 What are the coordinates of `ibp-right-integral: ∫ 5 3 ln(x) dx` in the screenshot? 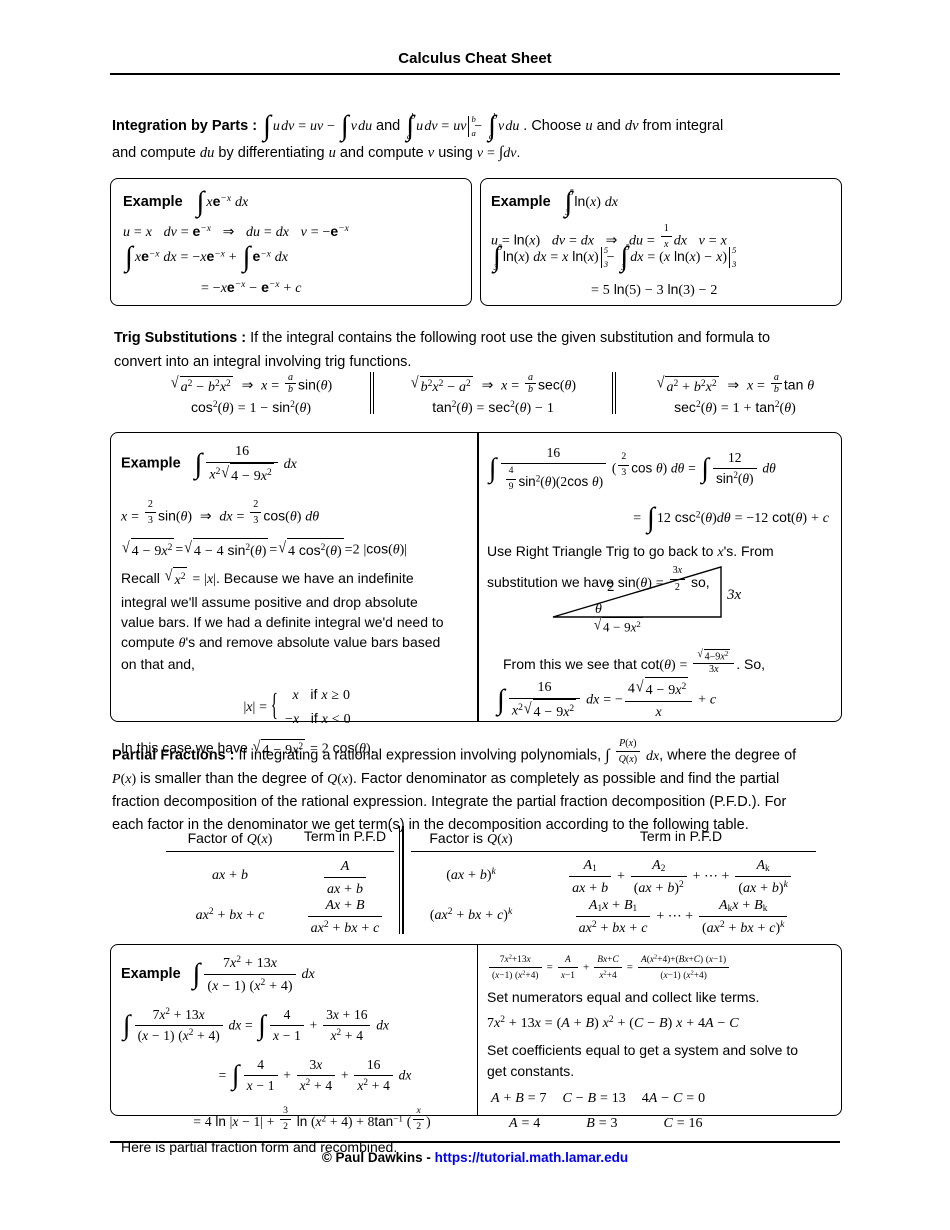 It's located at (591, 202).